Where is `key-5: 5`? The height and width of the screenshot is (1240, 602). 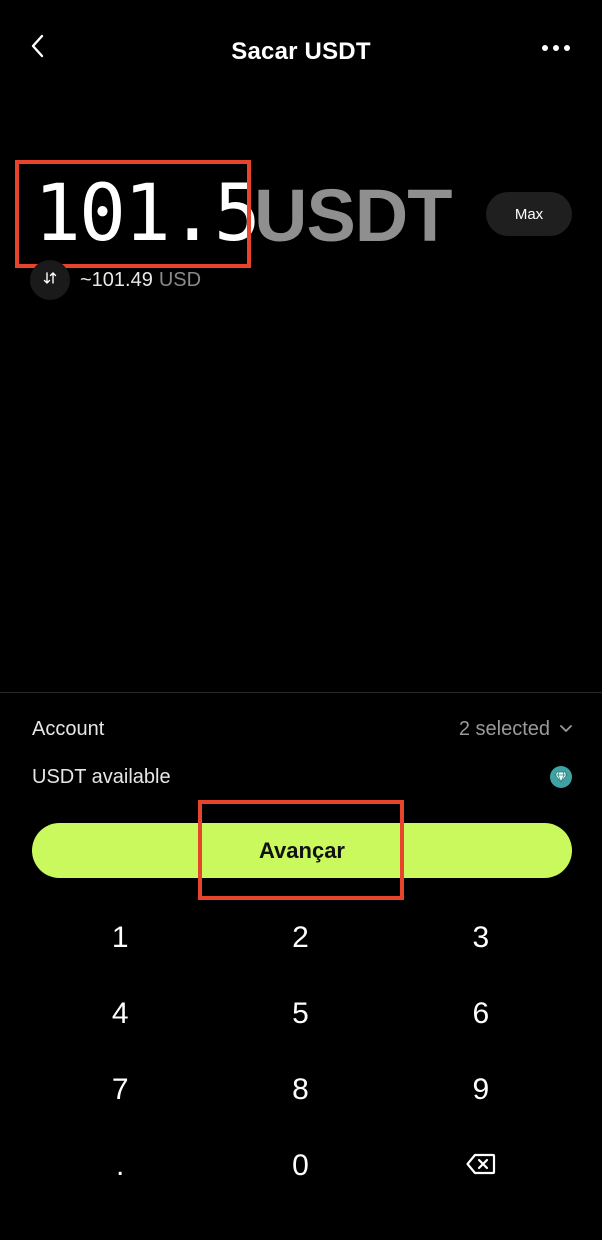
key-5: 5 is located at coordinates (300, 1014).